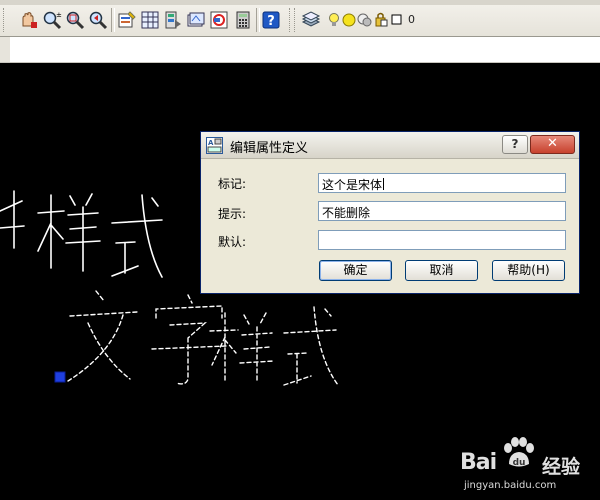 Image resolution: width=600 pixels, height=500 pixels. Describe the element at coordinates (510, 485) in the screenshot. I see `watermark-url: jingyan.baidu.com` at that location.